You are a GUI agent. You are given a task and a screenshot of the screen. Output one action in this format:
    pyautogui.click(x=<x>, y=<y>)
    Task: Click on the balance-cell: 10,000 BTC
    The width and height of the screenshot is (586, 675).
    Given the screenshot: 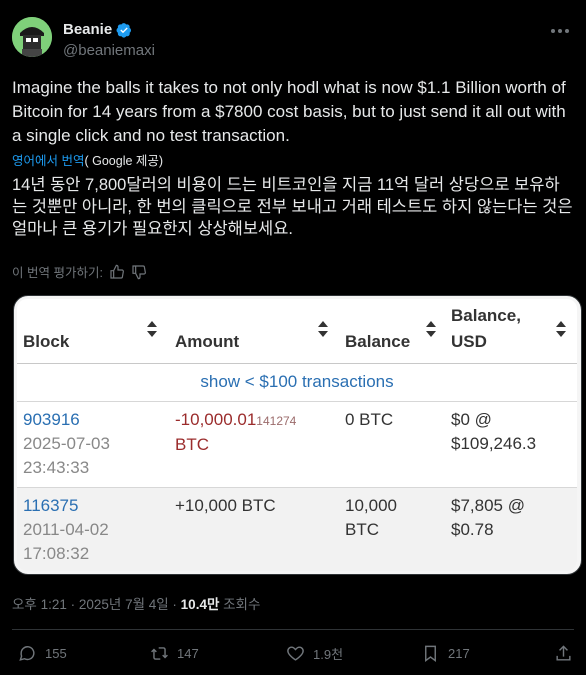 What is the action you would take?
    pyautogui.click(x=371, y=518)
    